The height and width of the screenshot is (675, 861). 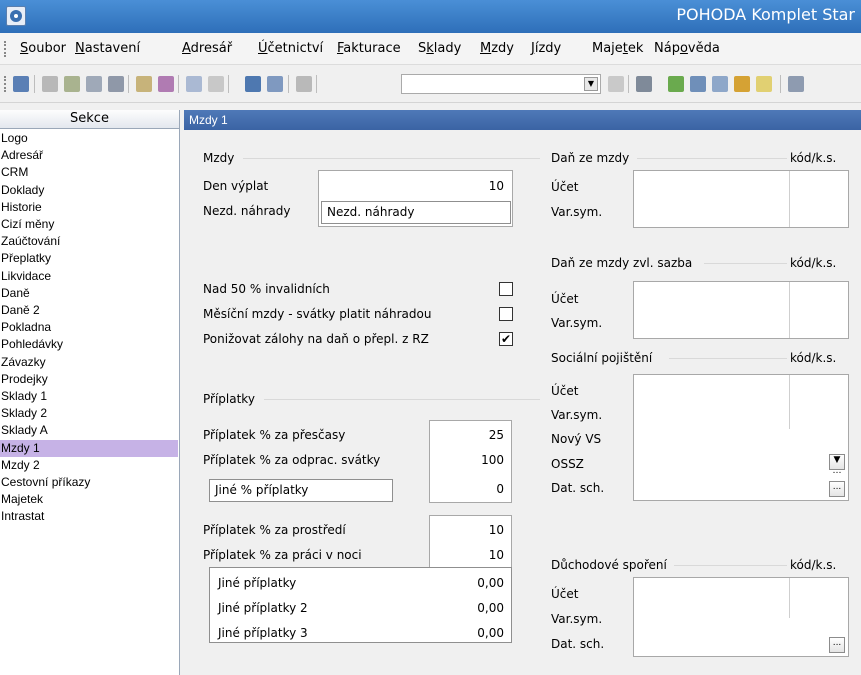 What do you see at coordinates (219, 158) in the screenshot?
I see `mzdy-heading: Mzdy` at bounding box center [219, 158].